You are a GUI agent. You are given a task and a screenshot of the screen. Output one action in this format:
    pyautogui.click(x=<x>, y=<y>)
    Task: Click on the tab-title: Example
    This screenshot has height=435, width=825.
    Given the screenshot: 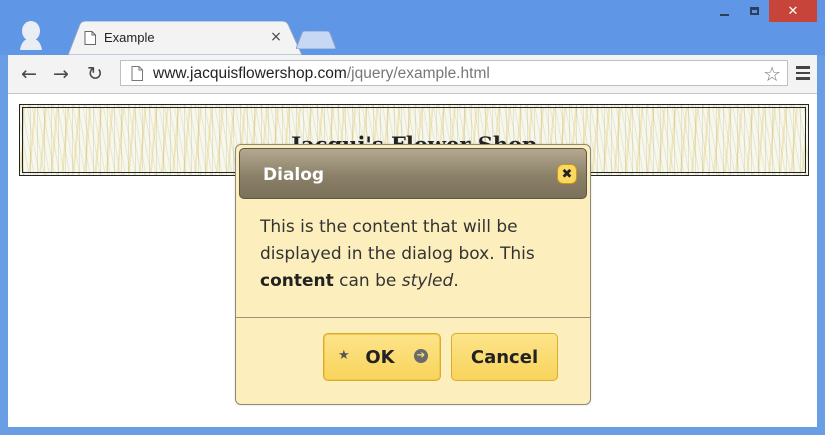 What is the action you would take?
    pyautogui.click(x=129, y=37)
    